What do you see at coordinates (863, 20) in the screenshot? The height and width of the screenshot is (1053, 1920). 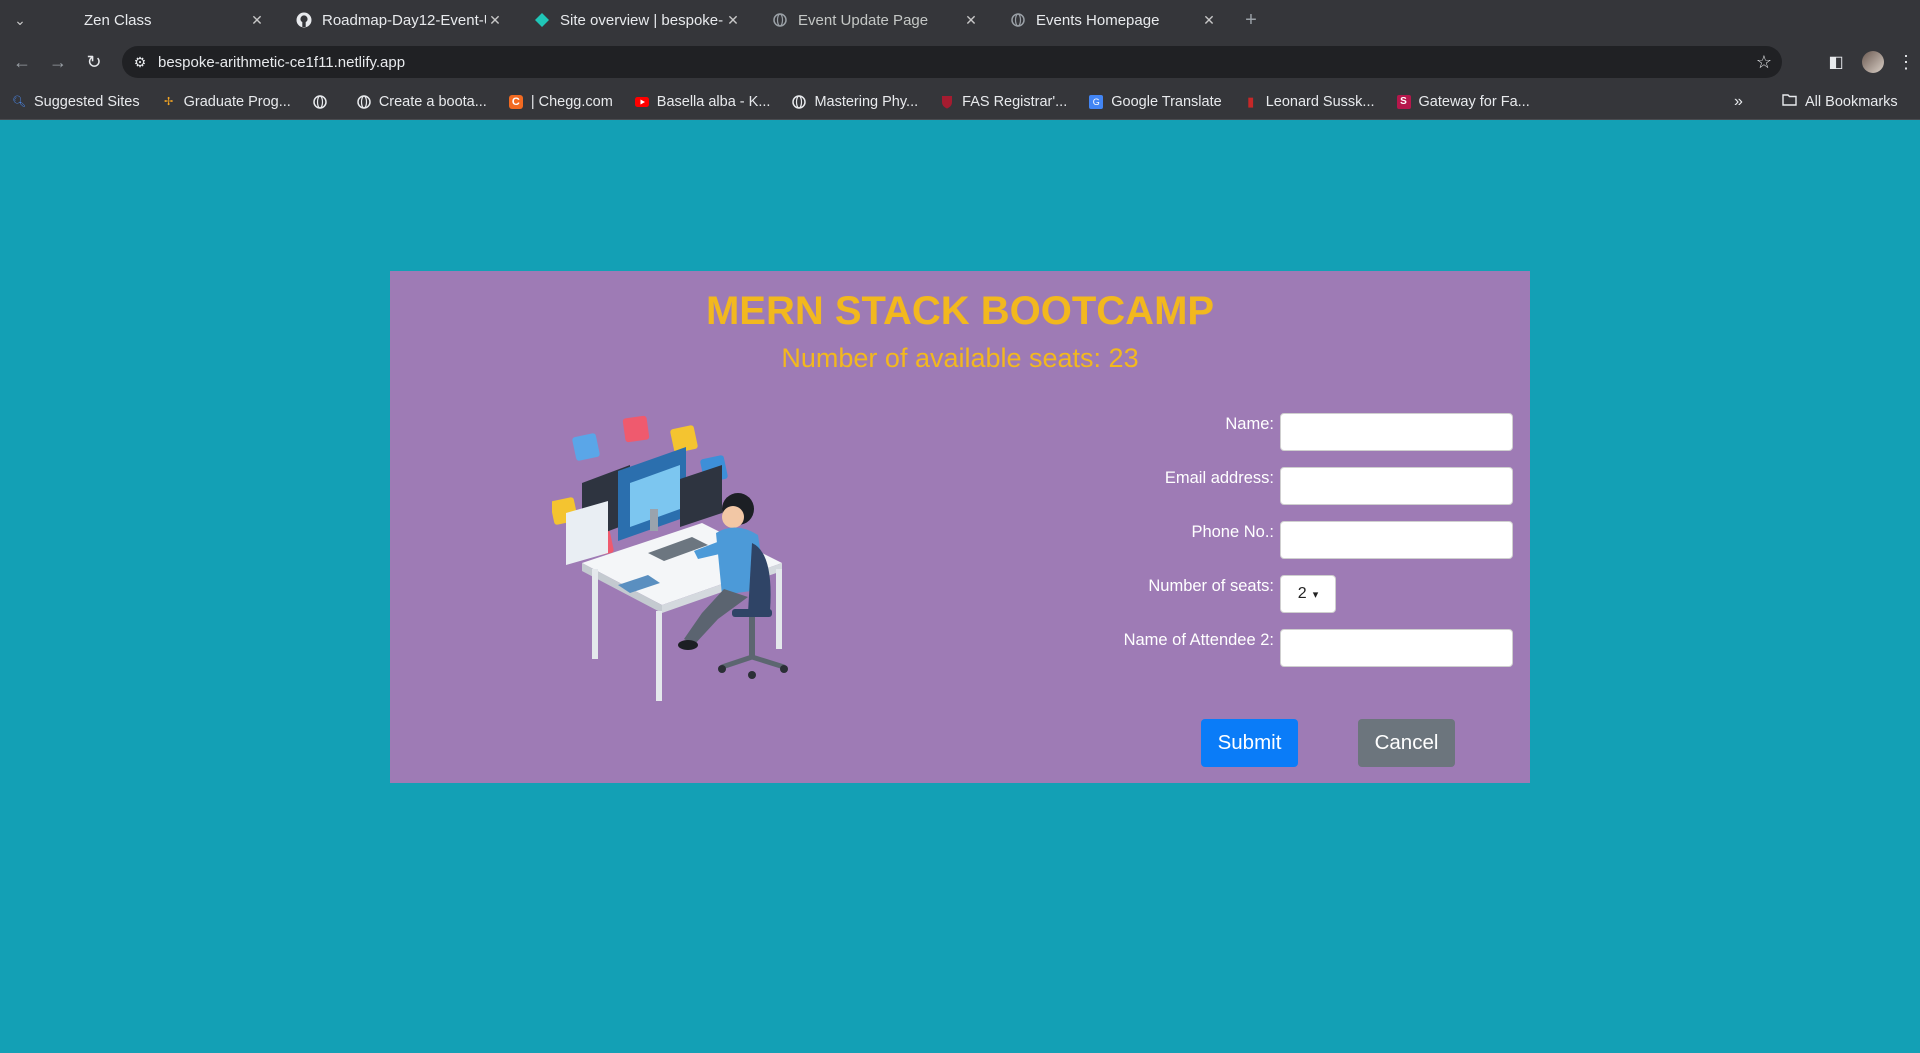 I see `tab-title: Event Update Page` at bounding box center [863, 20].